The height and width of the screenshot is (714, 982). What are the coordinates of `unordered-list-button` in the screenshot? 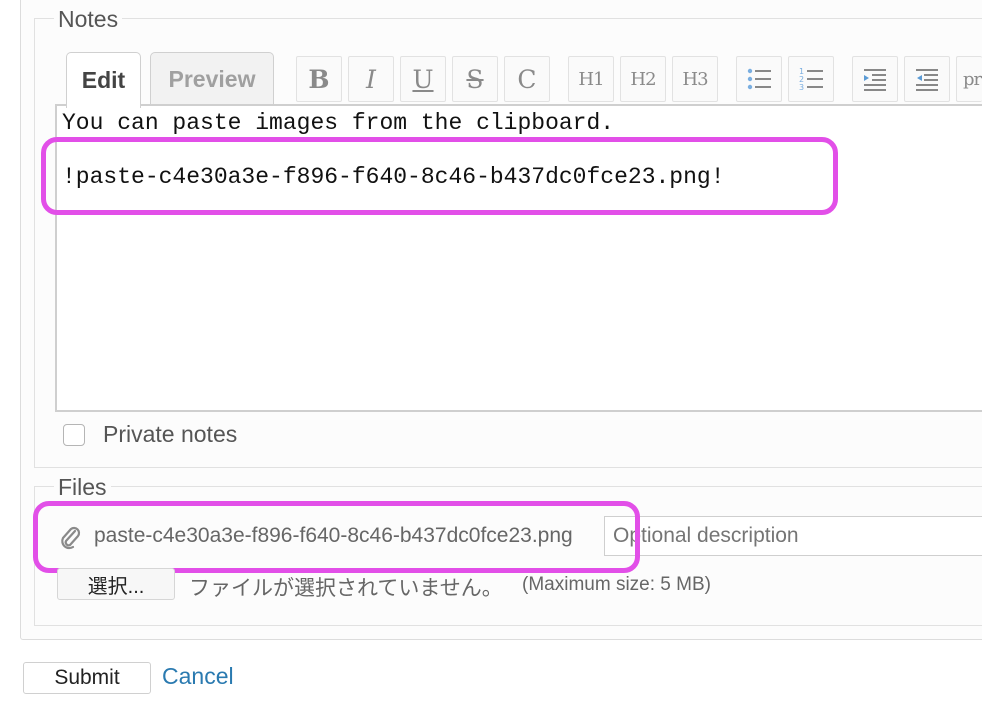 It's located at (759, 79).